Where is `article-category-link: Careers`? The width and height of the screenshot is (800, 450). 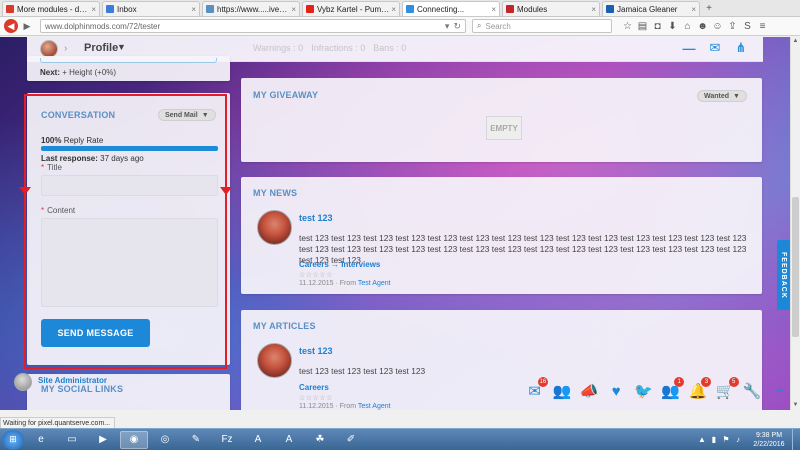 article-category-link: Careers is located at coordinates (314, 387).